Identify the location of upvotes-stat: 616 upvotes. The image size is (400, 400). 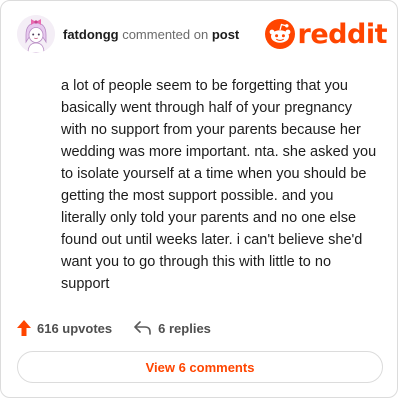
(64, 328).